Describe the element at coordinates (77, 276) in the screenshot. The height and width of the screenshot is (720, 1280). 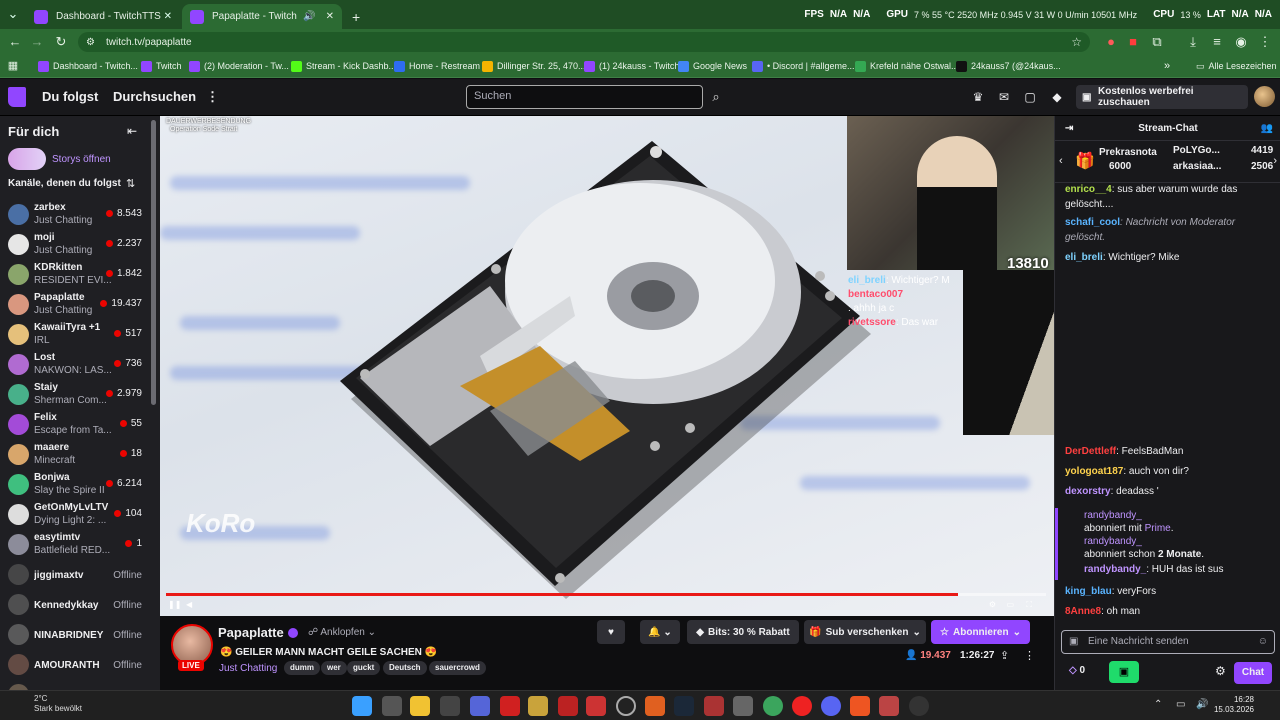
I see `channel-item: KDRkitten RESIDENT EVI... 1.842` at that location.